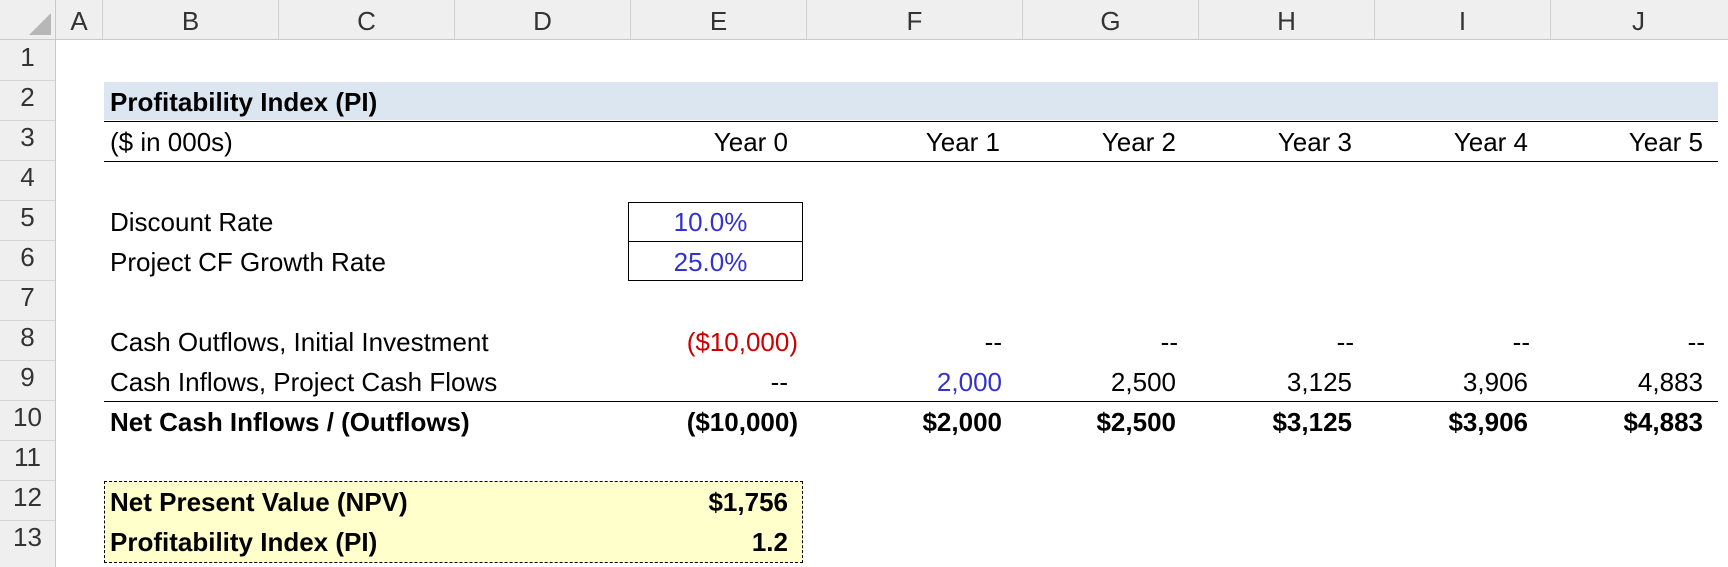 Image resolution: width=1728 pixels, height=567 pixels. I want to click on year-2-header: Year 2, so click(1098, 142).